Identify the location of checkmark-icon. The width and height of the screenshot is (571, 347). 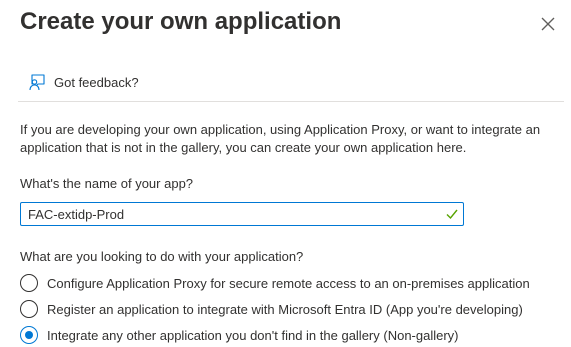
(452, 214).